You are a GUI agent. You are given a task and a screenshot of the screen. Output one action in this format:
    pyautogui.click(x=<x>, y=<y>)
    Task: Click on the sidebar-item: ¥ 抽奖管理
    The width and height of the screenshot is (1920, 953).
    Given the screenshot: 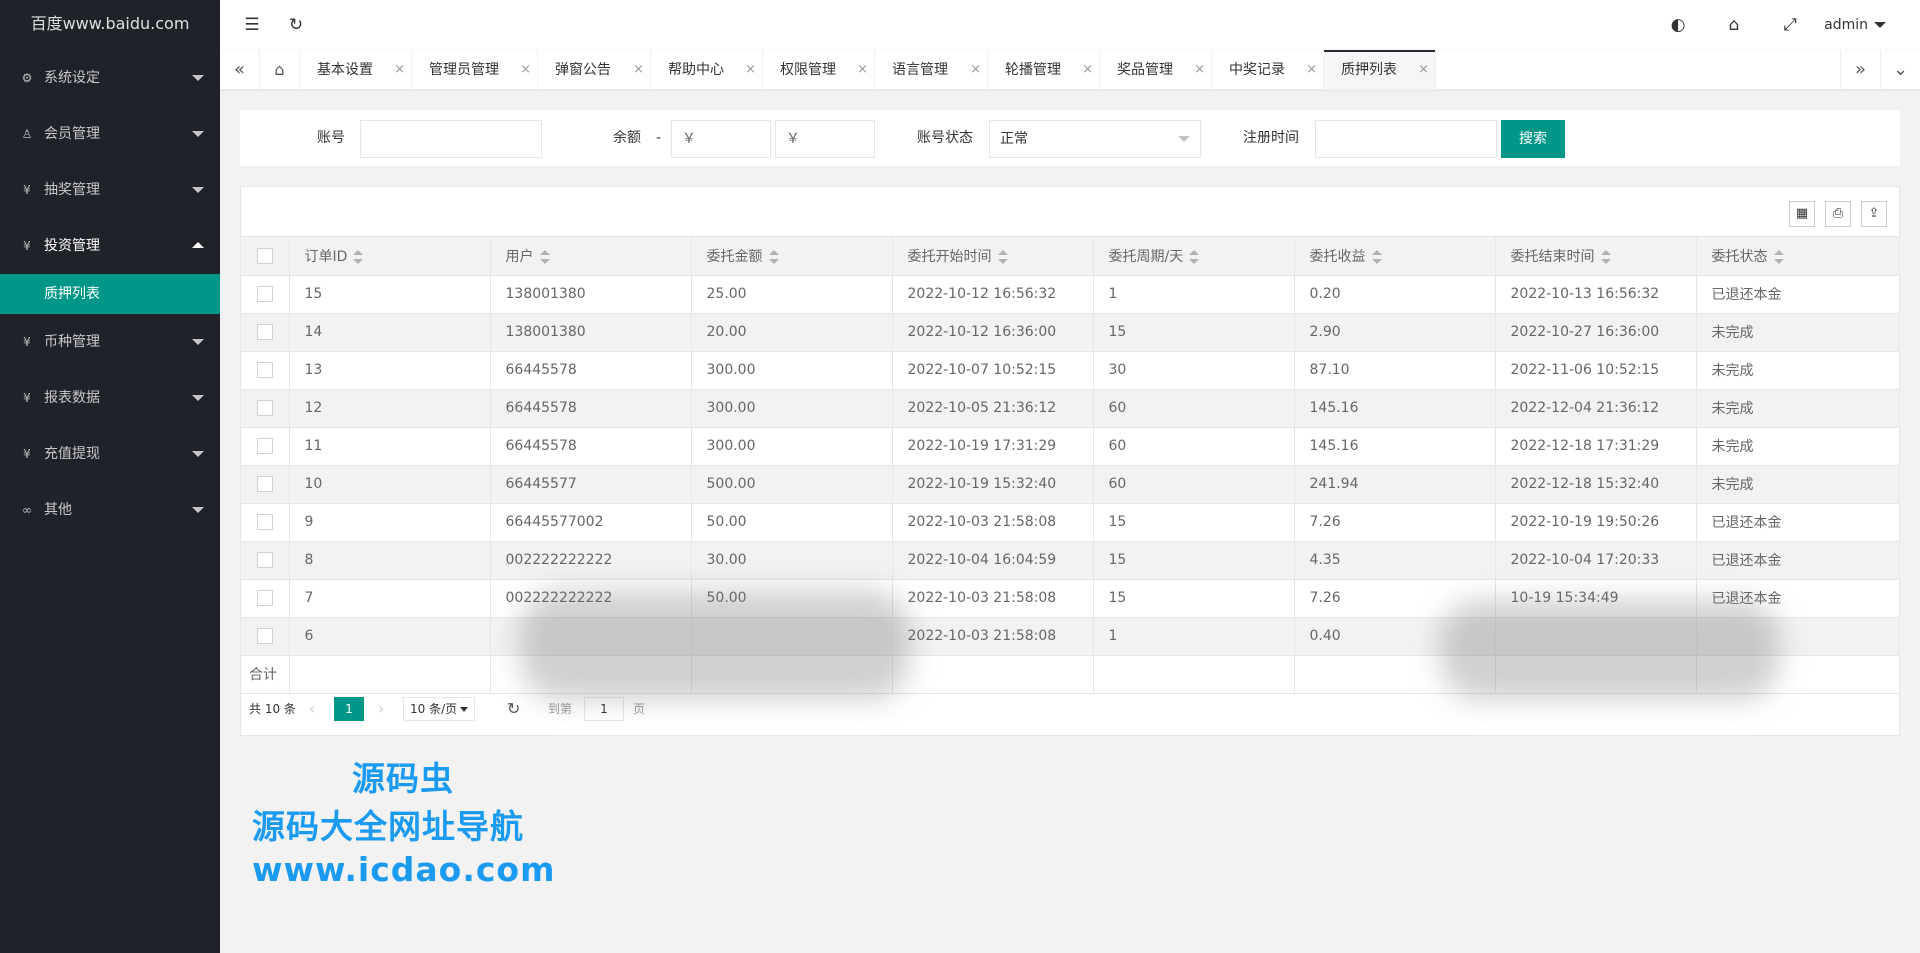 What is the action you would take?
    pyautogui.click(x=110, y=190)
    